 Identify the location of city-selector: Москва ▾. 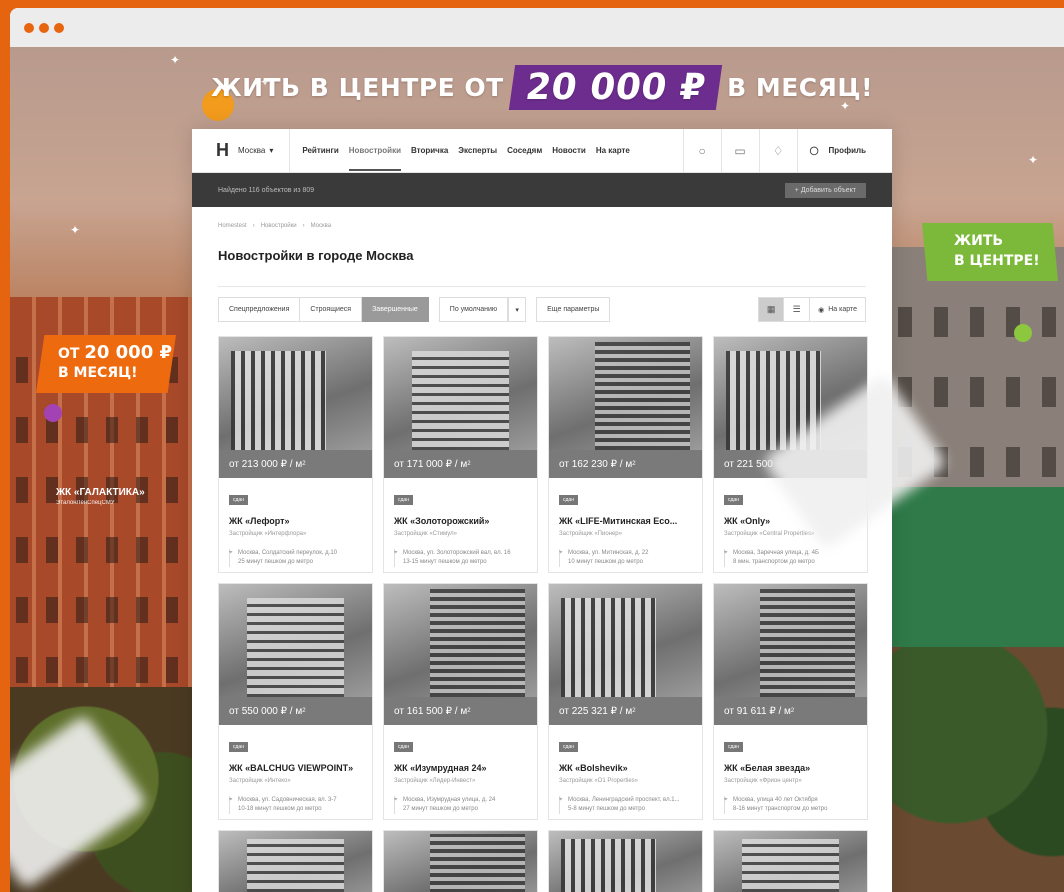
(255, 150).